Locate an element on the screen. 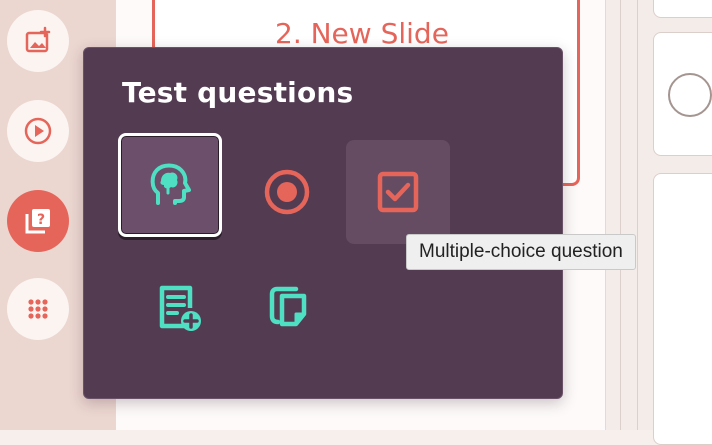  question-type-survey-button is located at coordinates (170, 185).